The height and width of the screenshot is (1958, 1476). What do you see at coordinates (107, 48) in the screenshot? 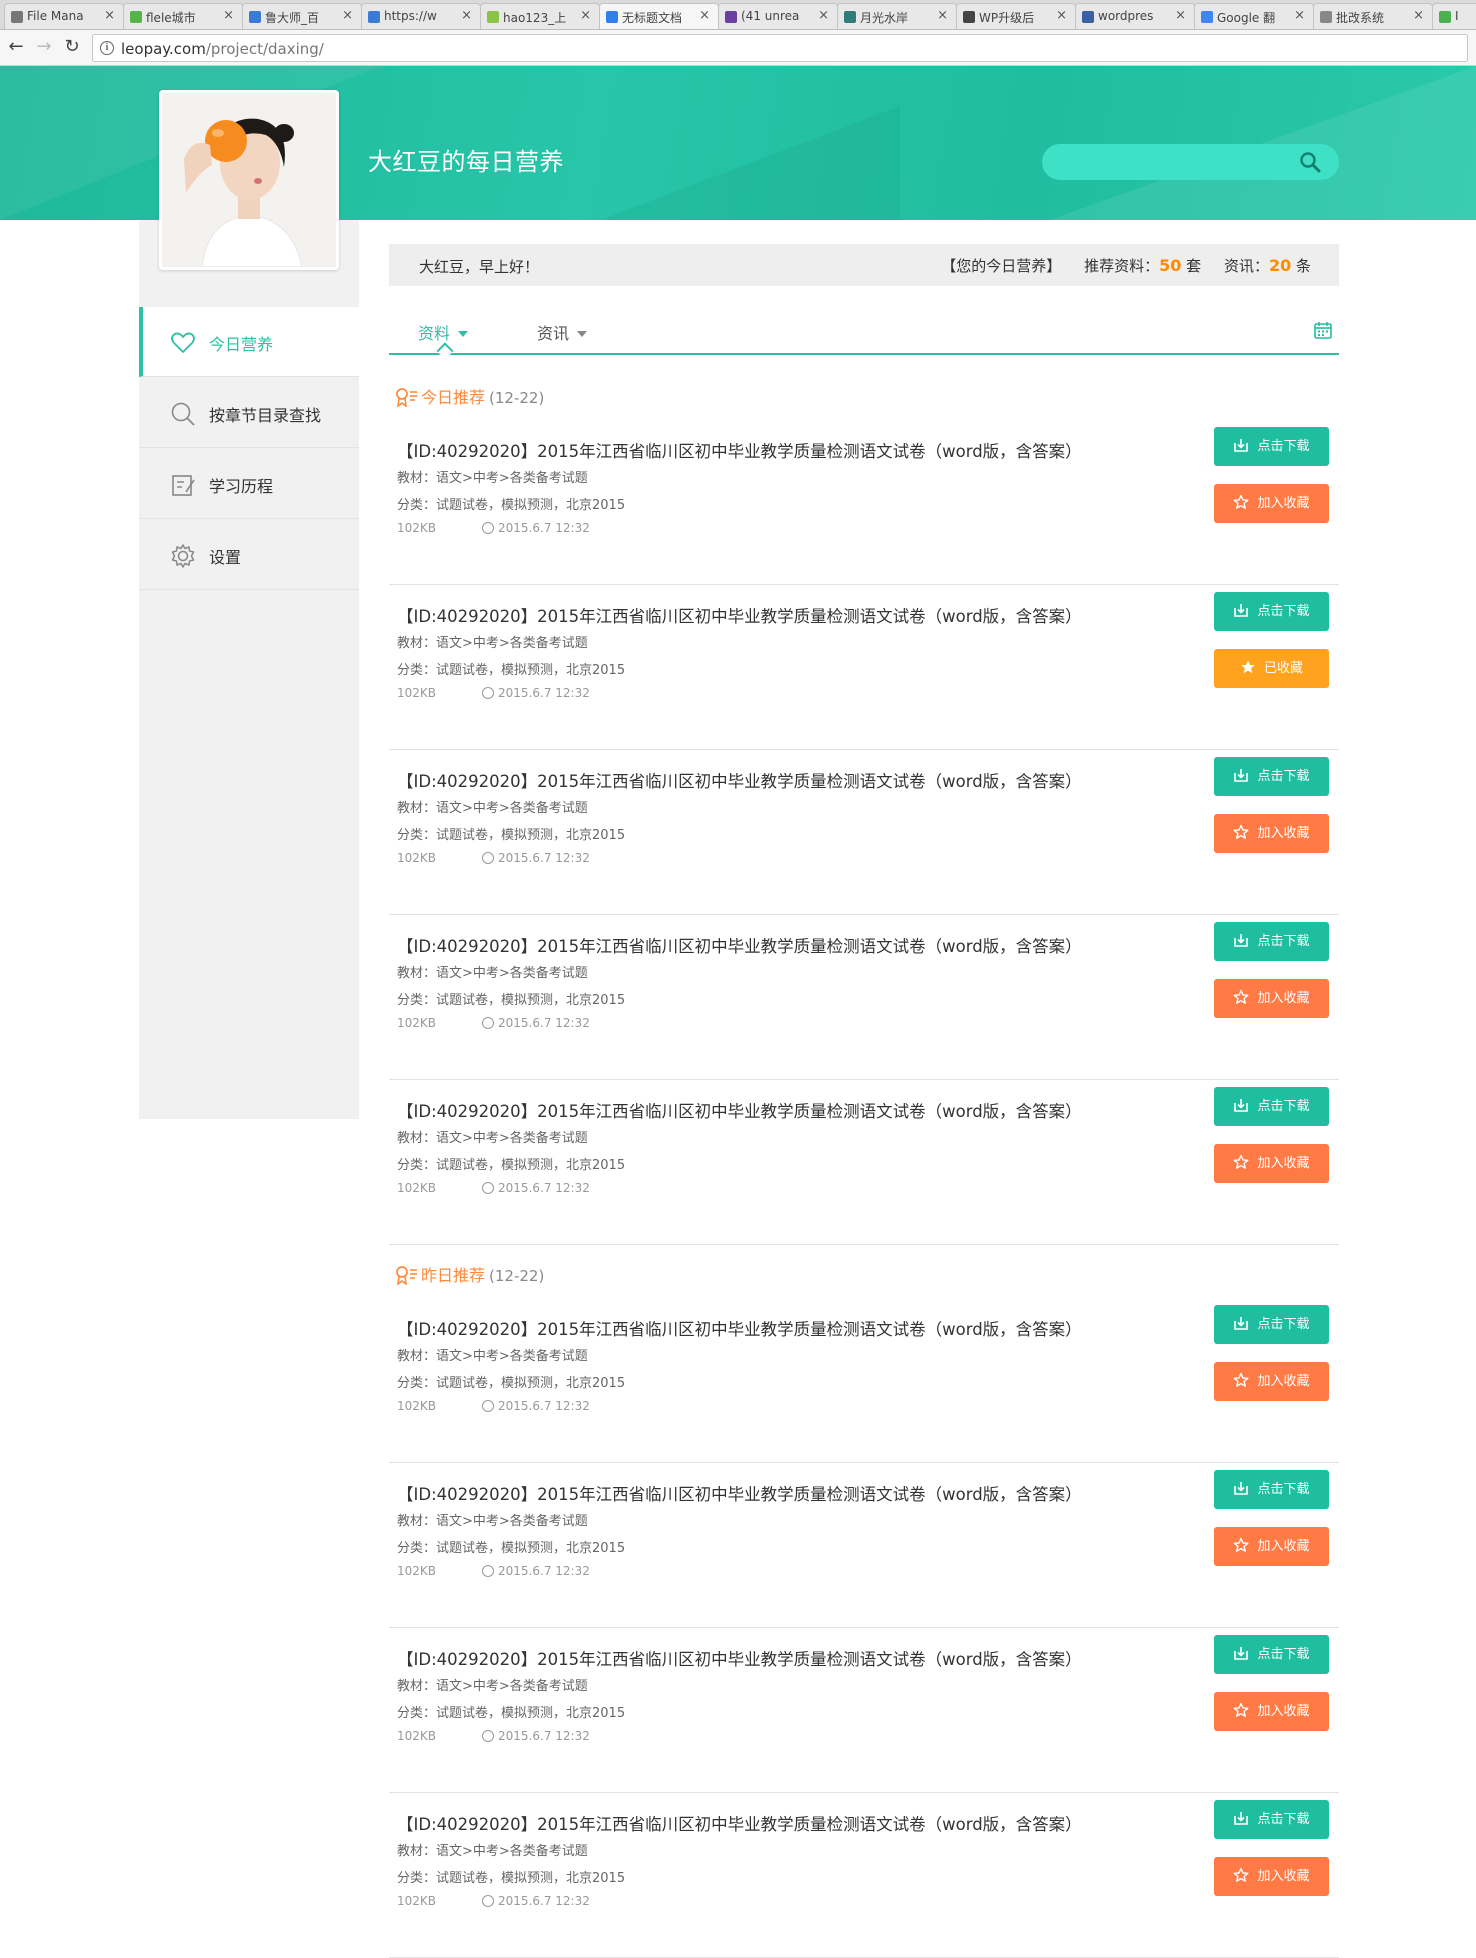
I see `site-info-icon: i` at bounding box center [107, 48].